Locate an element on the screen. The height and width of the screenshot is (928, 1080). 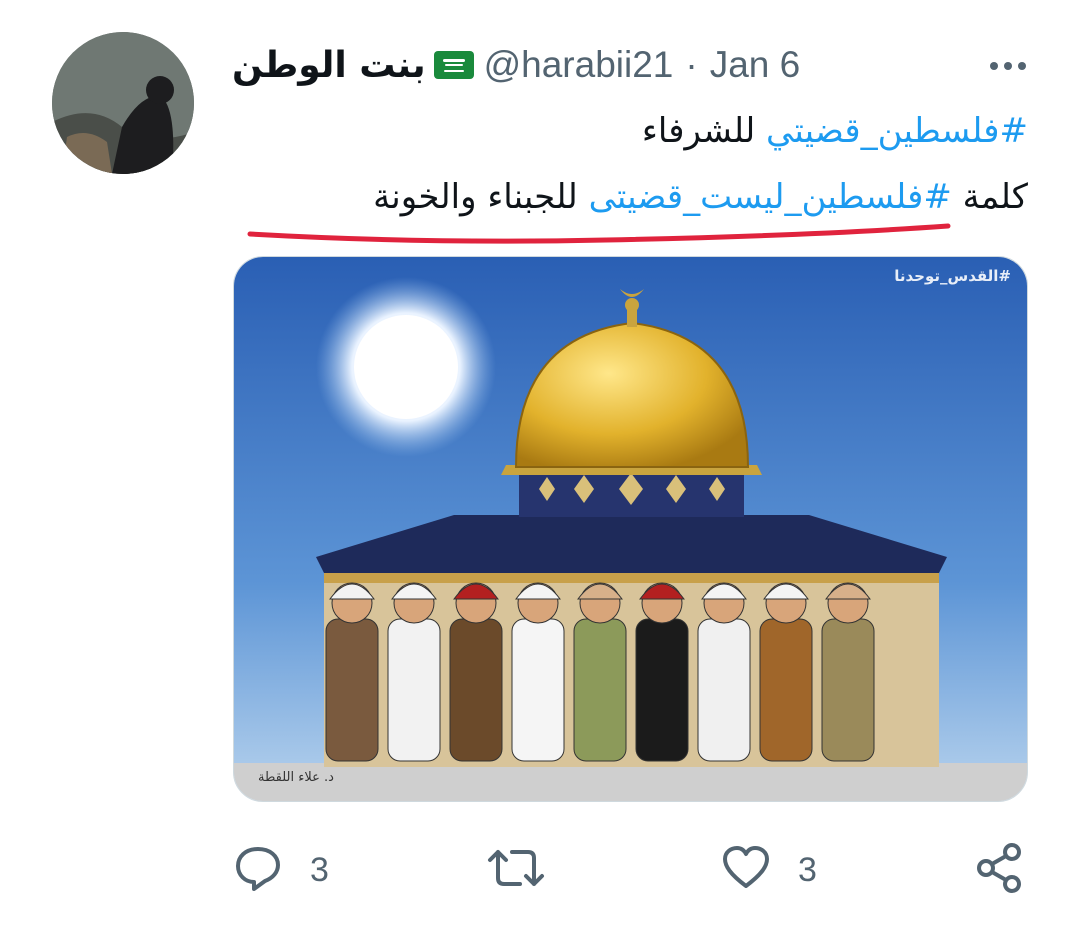
retweet-icon is located at coordinates (516, 870).